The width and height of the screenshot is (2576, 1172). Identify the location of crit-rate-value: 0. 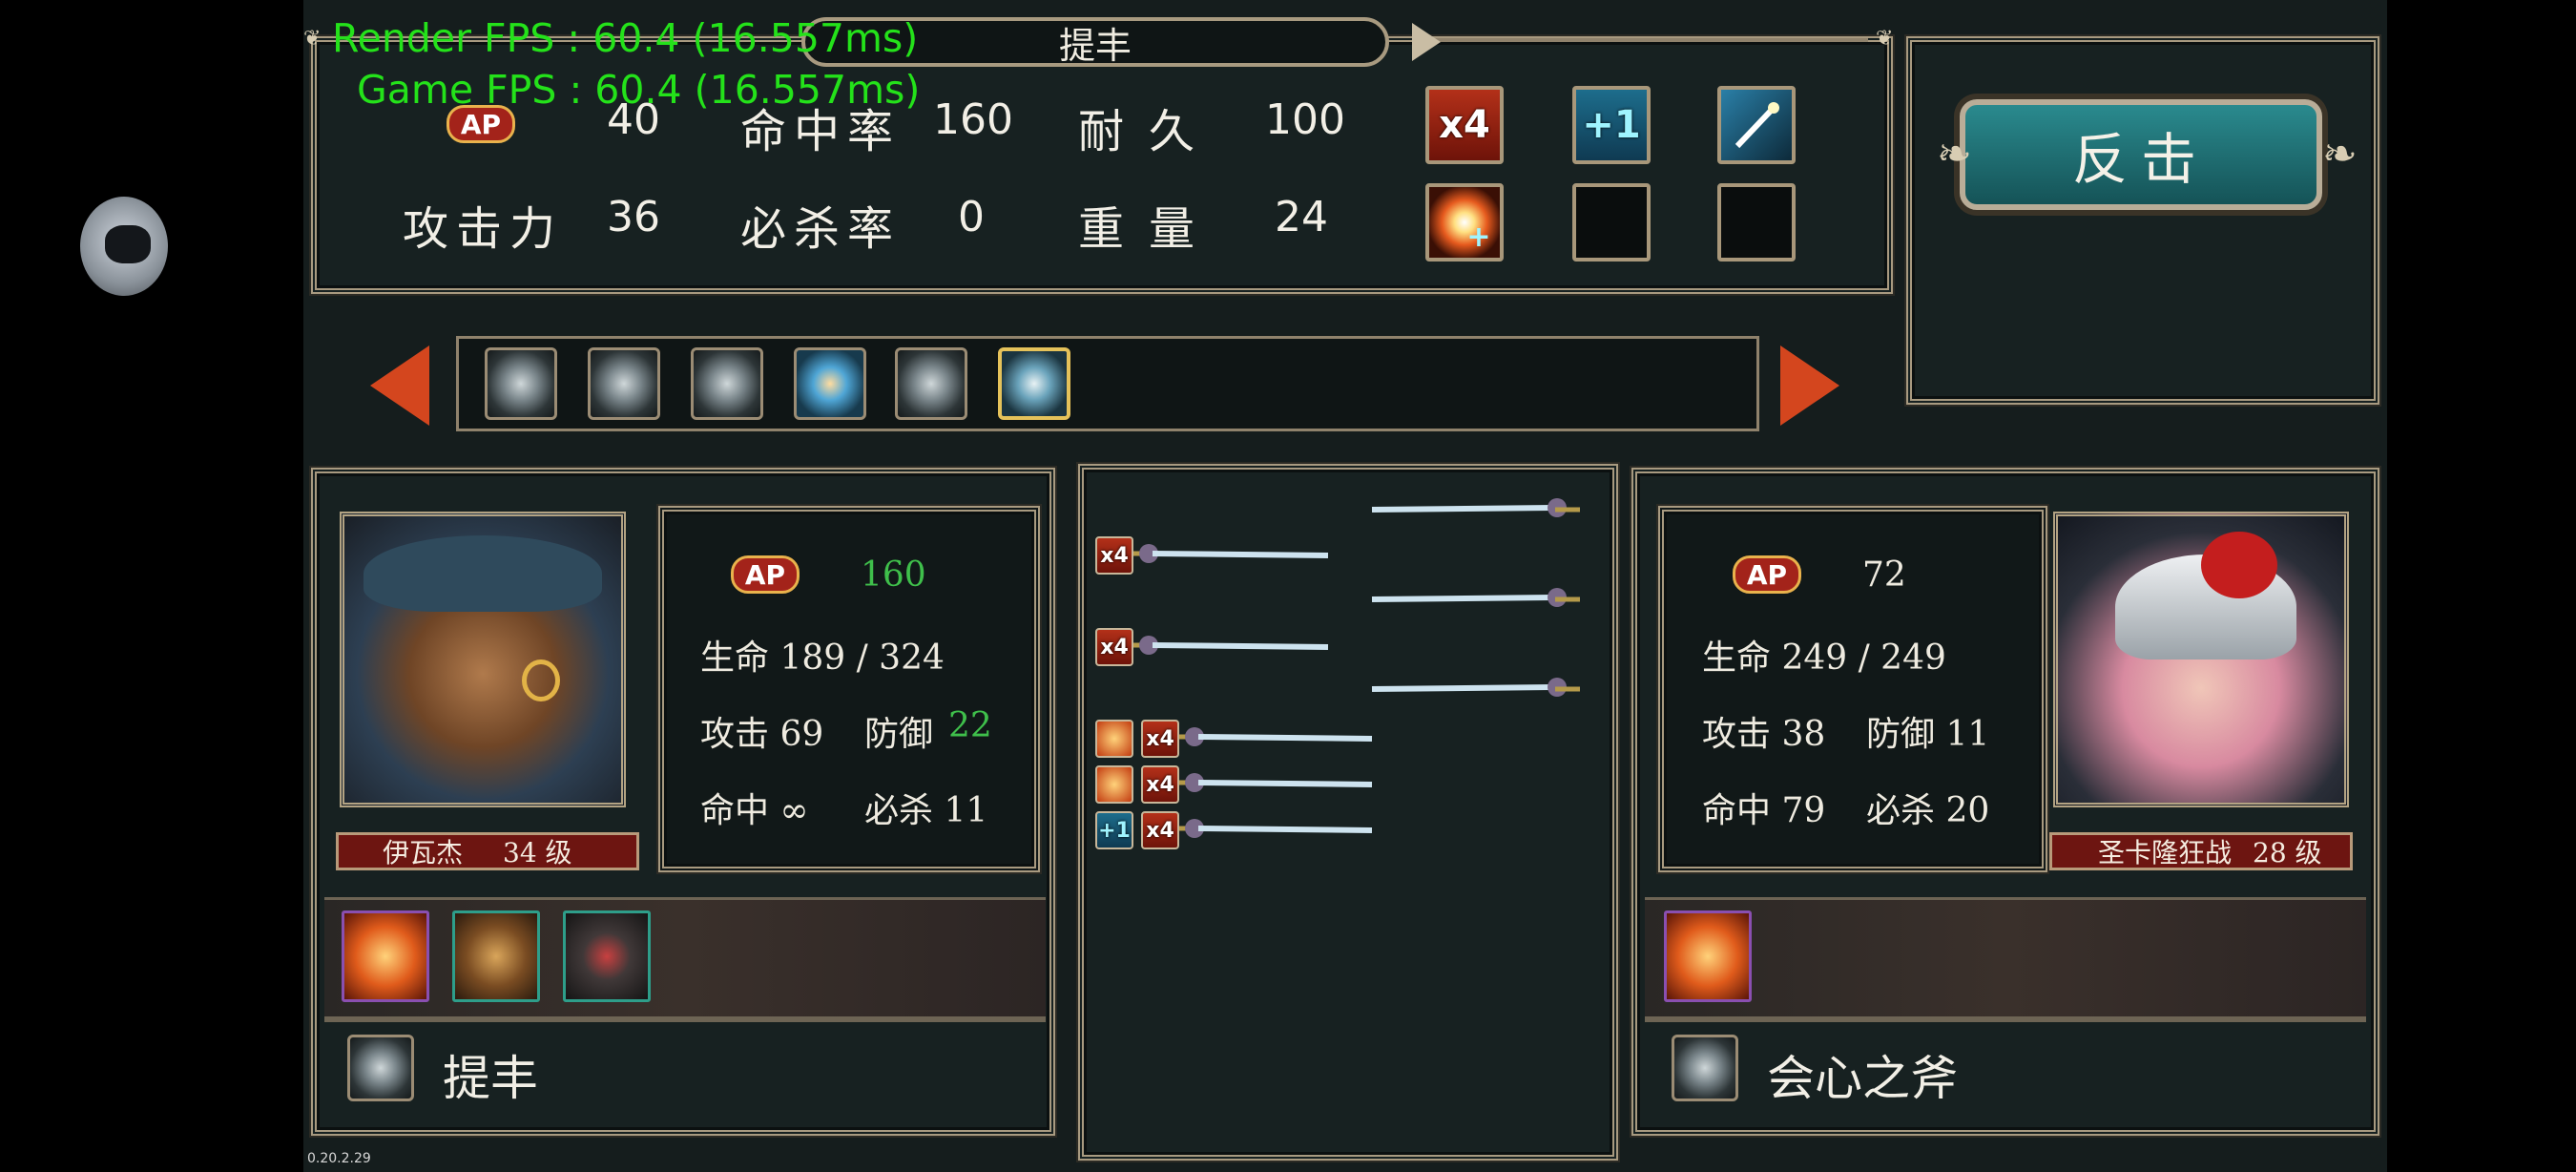
(971, 217).